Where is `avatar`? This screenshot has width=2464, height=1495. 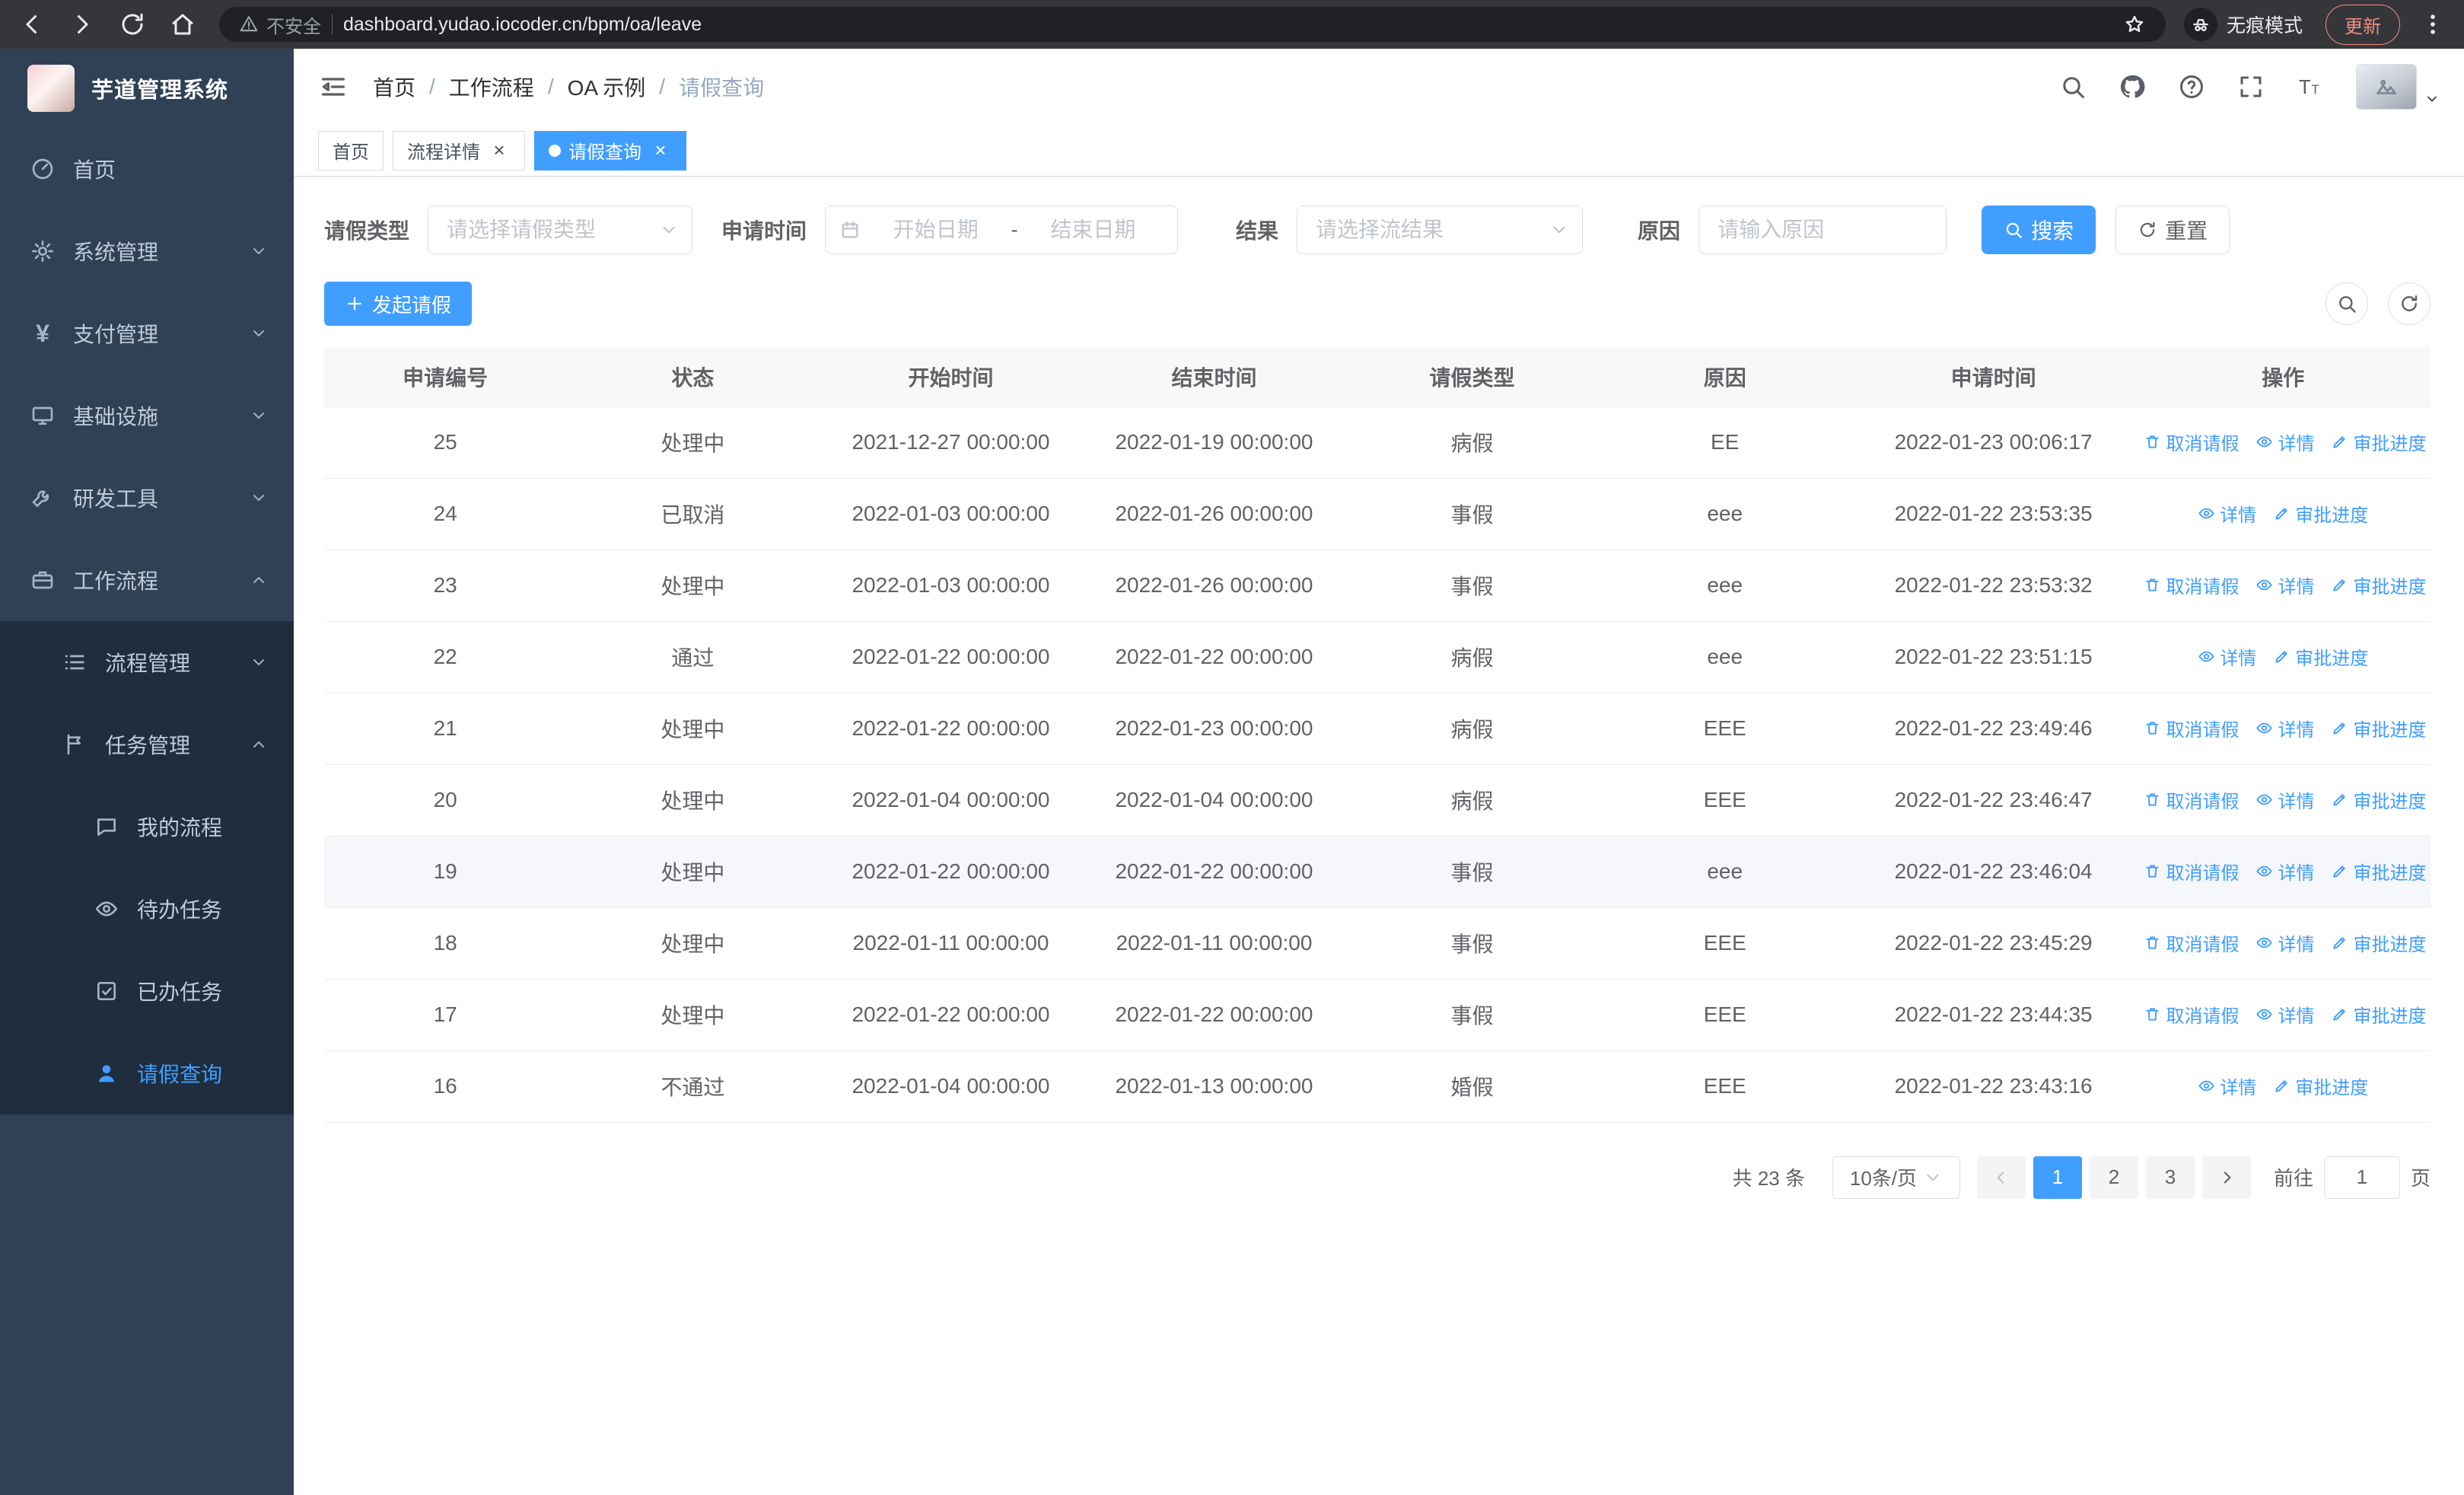
avatar is located at coordinates (2386, 87).